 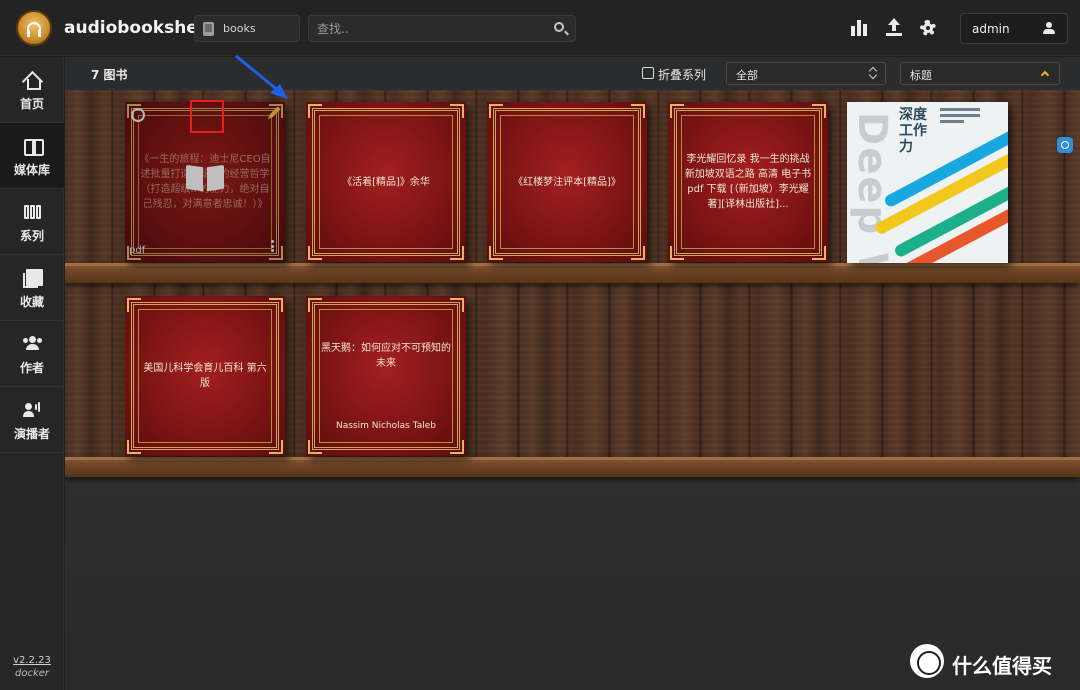 What do you see at coordinates (138, 115) in the screenshot?
I see `select-circle-icon` at bounding box center [138, 115].